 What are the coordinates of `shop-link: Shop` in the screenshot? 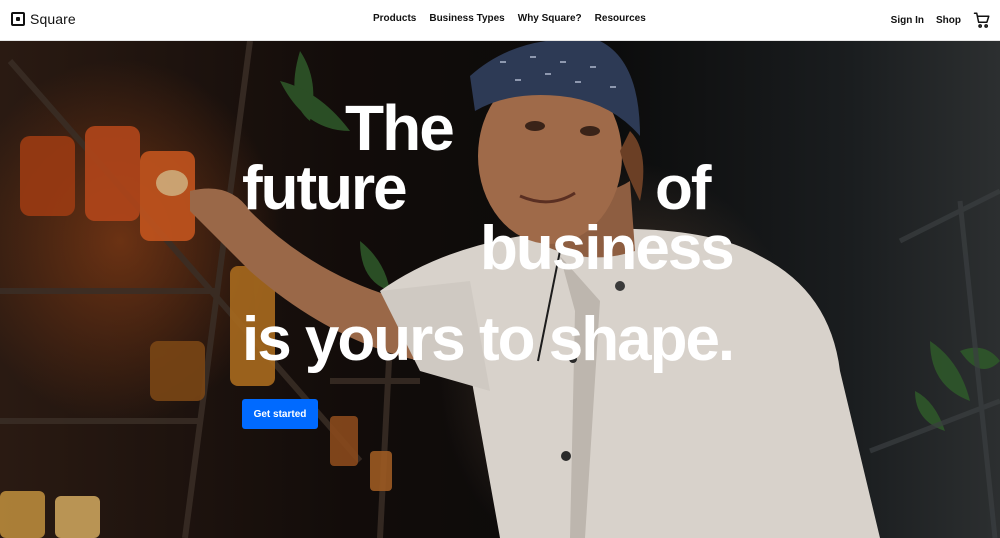 It's located at (948, 20).